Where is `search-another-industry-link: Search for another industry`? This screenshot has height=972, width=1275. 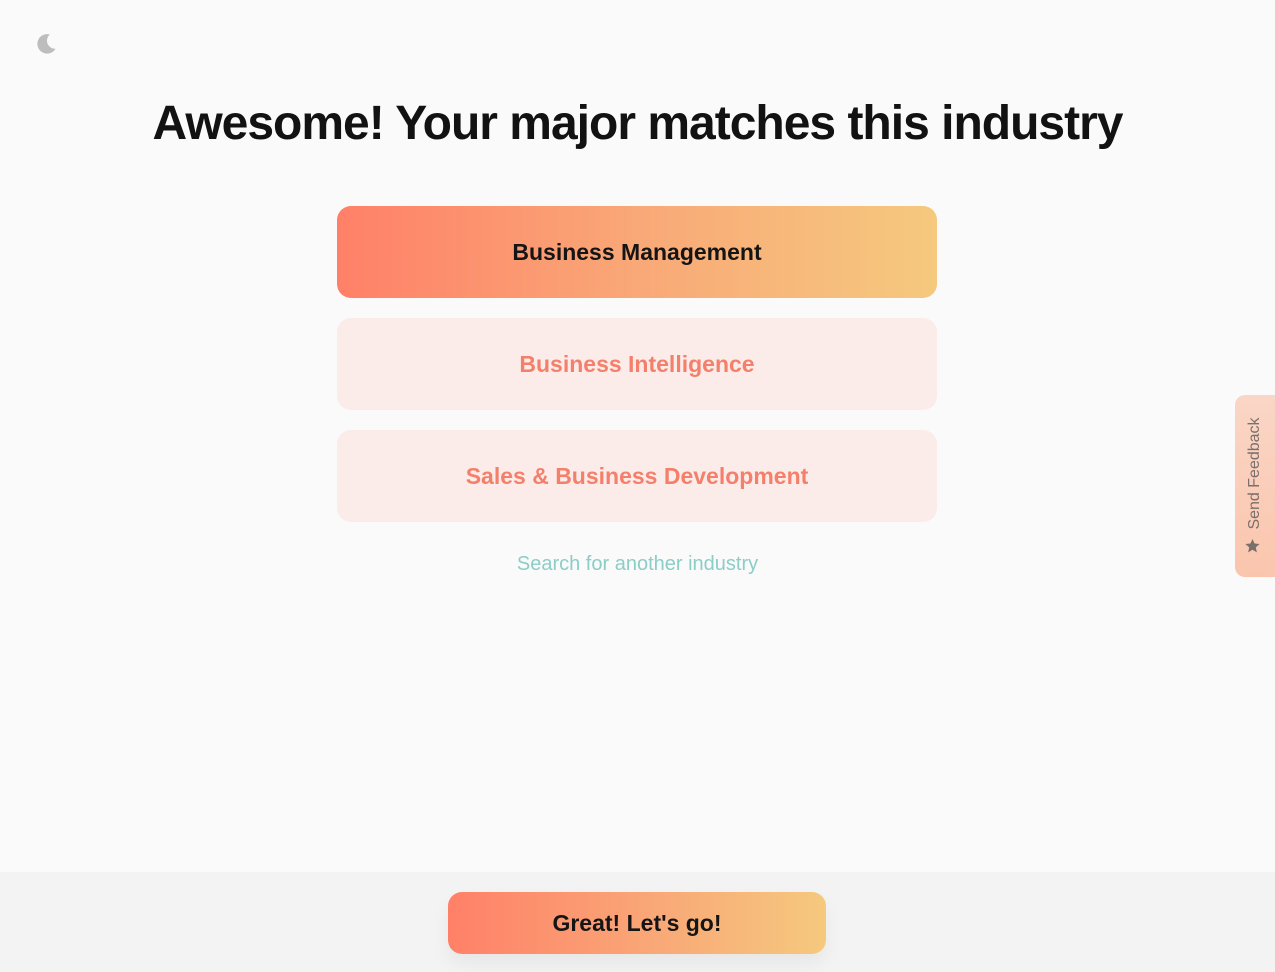 search-another-industry-link: Search for another industry is located at coordinates (637, 564).